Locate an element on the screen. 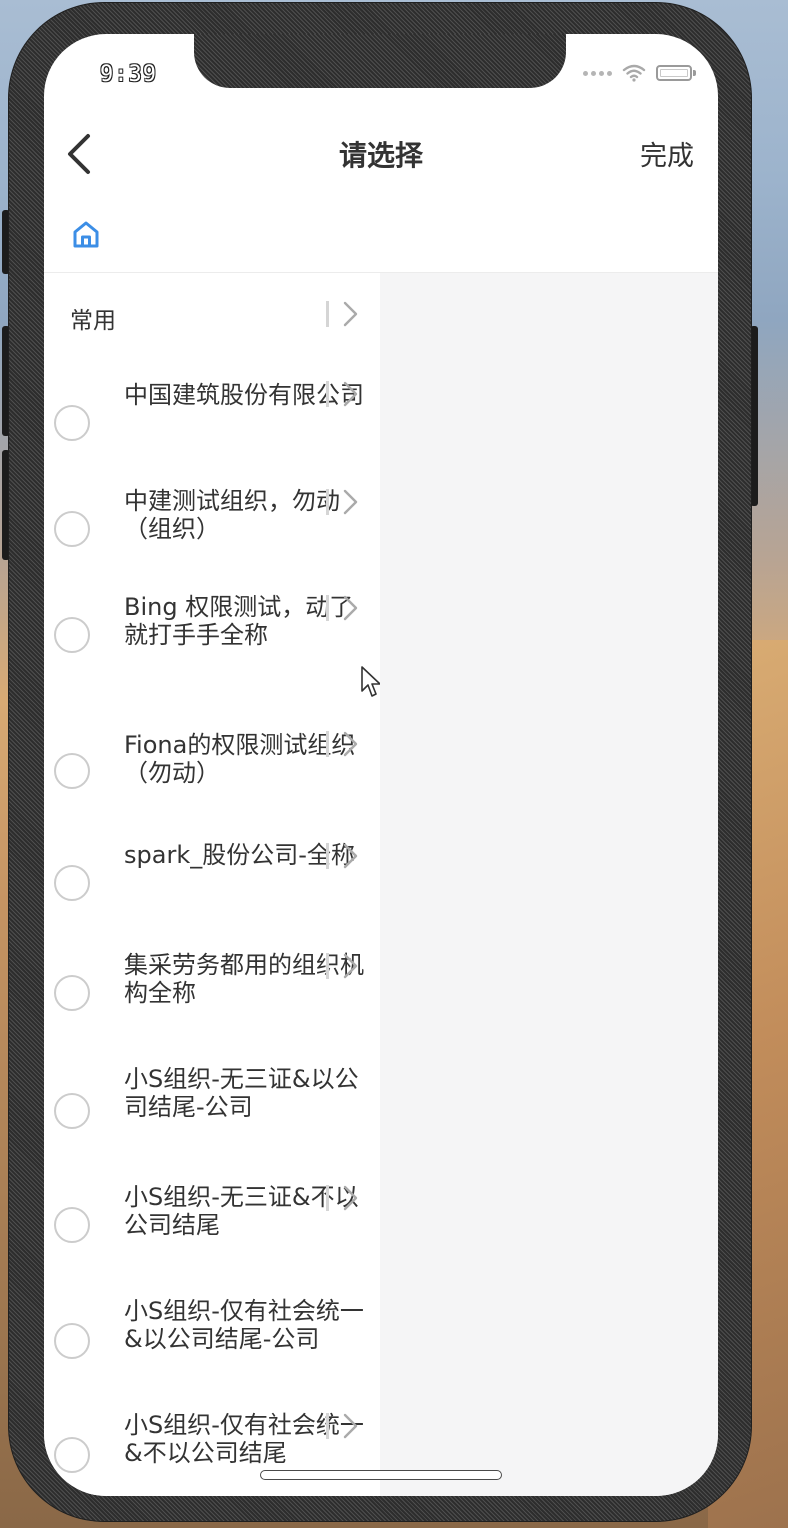  list-item: 中国建筑股份有限公司 is located at coordinates (212, 423).